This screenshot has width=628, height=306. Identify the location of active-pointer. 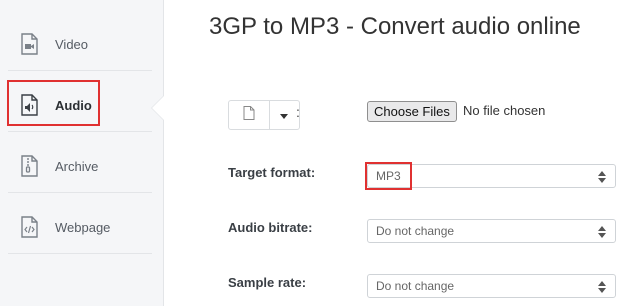
(158, 108).